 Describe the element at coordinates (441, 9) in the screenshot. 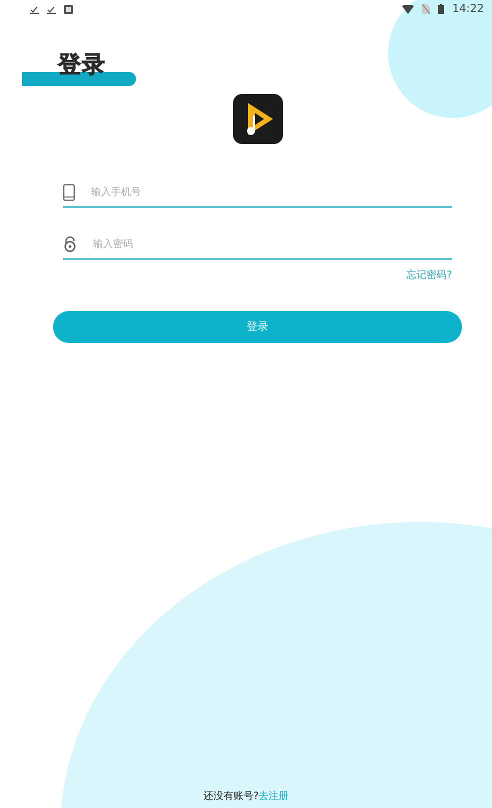

I see `battery-icon` at that location.